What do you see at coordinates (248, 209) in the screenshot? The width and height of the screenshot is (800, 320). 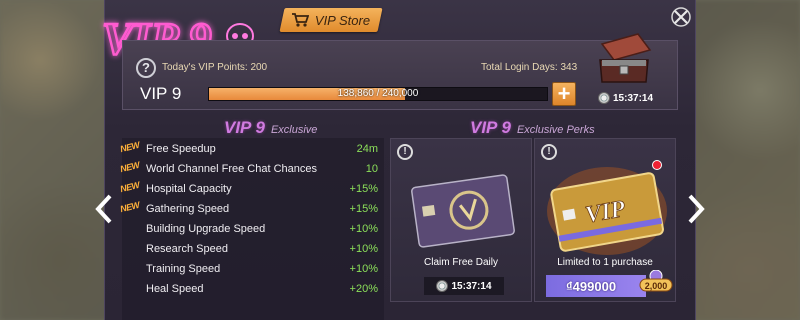 I see `exclusive-list-item: NEW Gathering Speed +15%` at bounding box center [248, 209].